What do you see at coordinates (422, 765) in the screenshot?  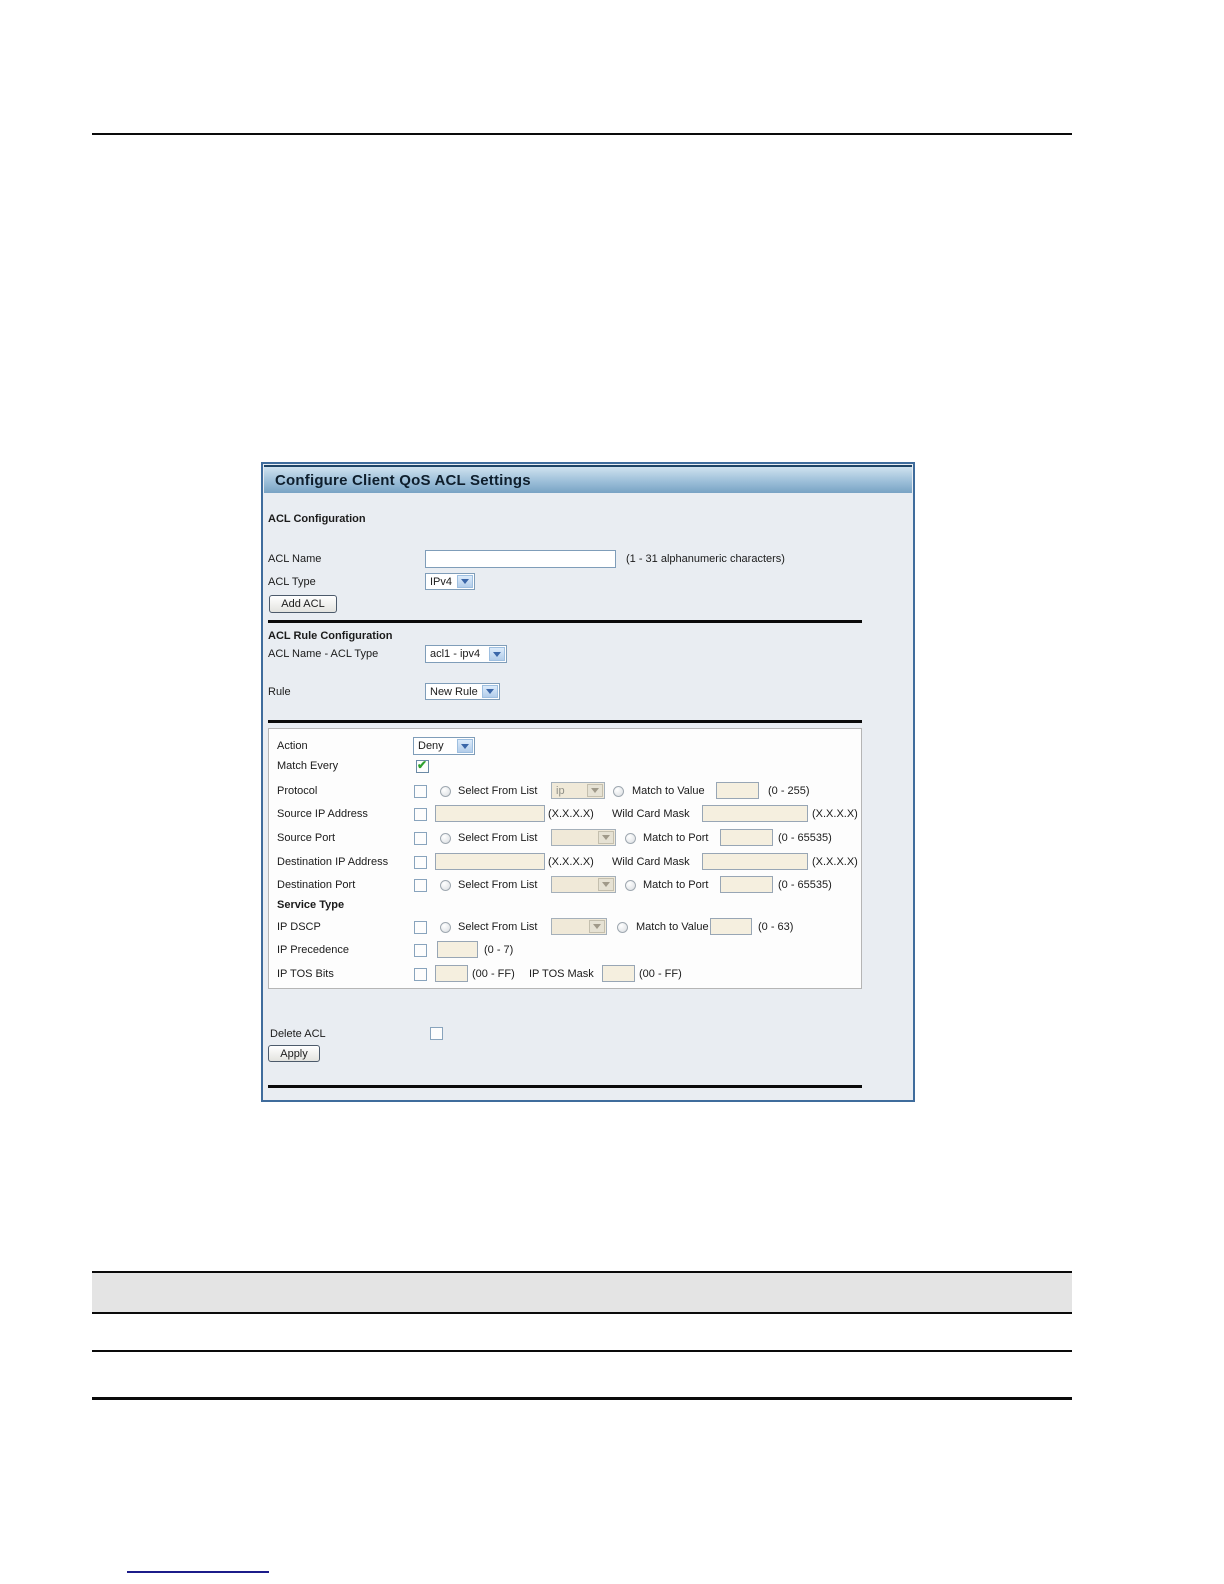 I see `match-every-checkbox` at bounding box center [422, 765].